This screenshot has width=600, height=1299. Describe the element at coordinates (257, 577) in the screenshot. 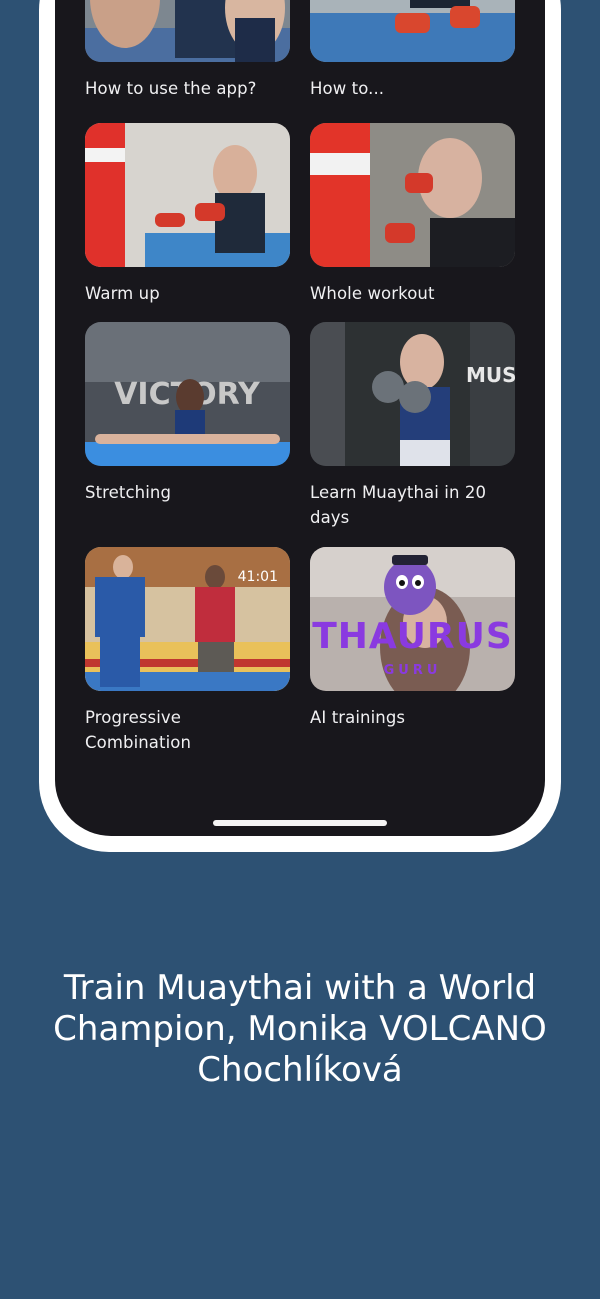

I see `duration-badge: 41:01` at that location.